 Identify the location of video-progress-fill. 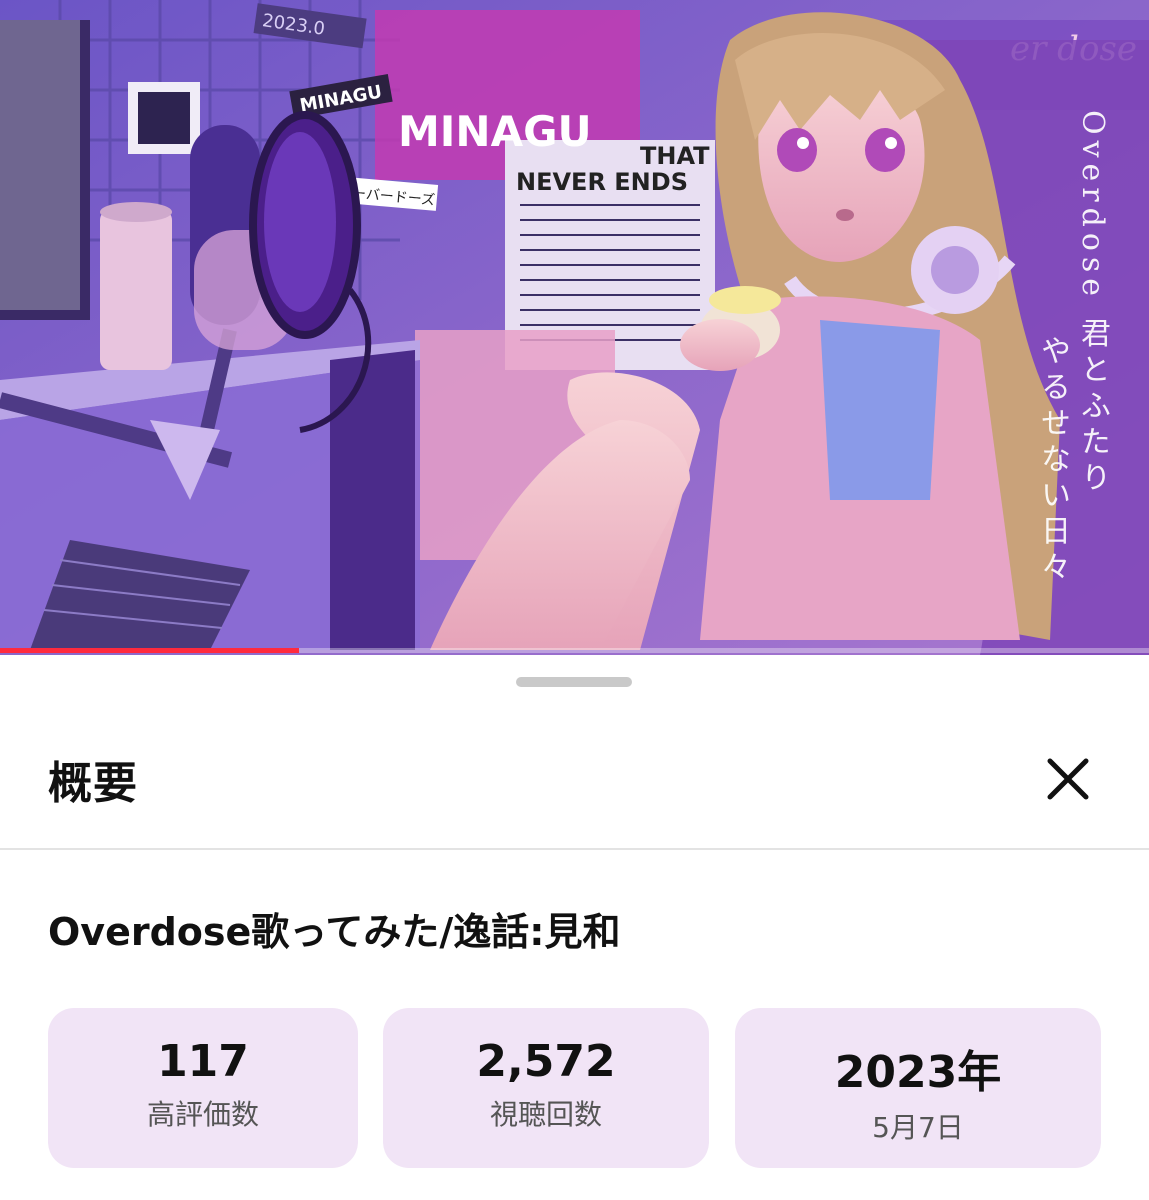
(149, 650).